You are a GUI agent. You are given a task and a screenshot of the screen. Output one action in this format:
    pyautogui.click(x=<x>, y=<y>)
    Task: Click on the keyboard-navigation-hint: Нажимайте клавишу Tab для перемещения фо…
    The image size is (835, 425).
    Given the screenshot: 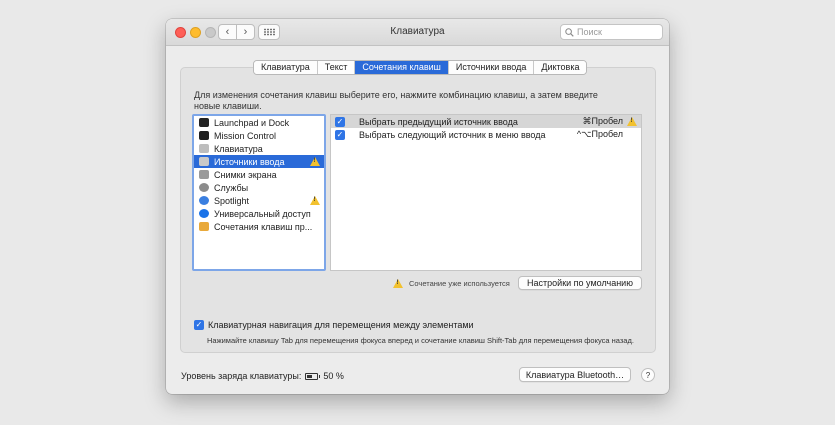 What is the action you would take?
    pyautogui.click(x=420, y=340)
    